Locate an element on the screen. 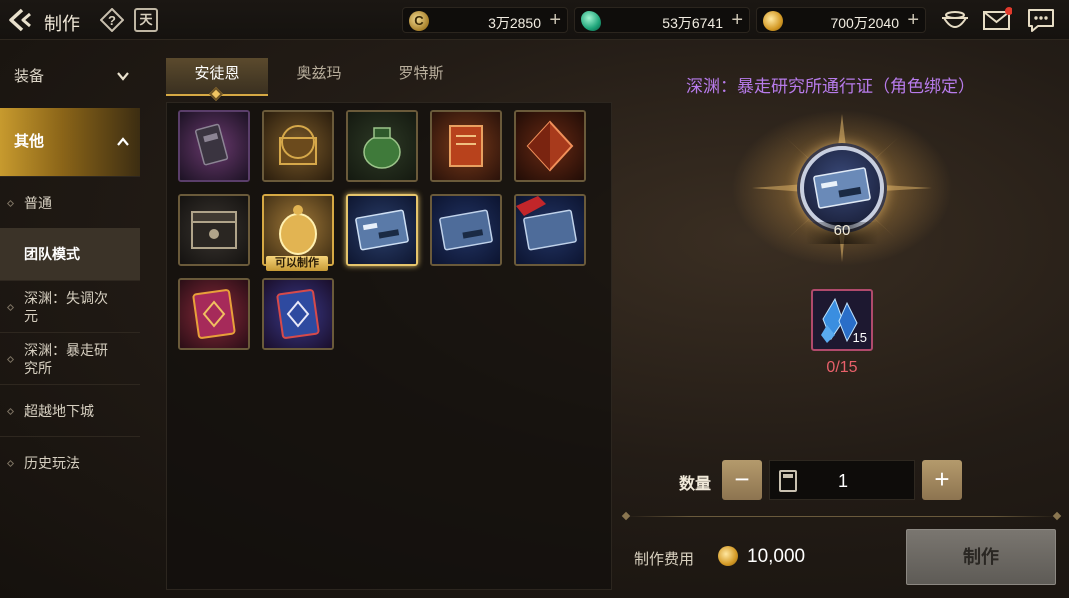 The image size is (1069, 598). category-equipment: 装备 is located at coordinates (70, 77).